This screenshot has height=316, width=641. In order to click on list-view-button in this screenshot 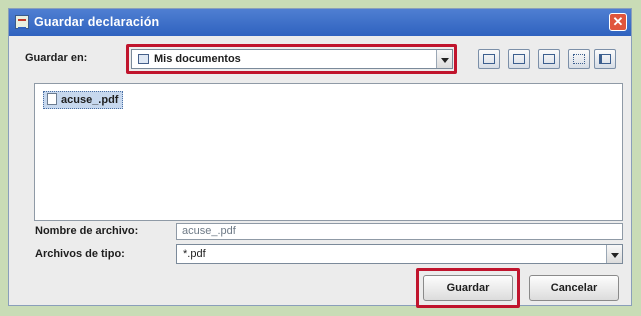, I will do `click(579, 59)`.